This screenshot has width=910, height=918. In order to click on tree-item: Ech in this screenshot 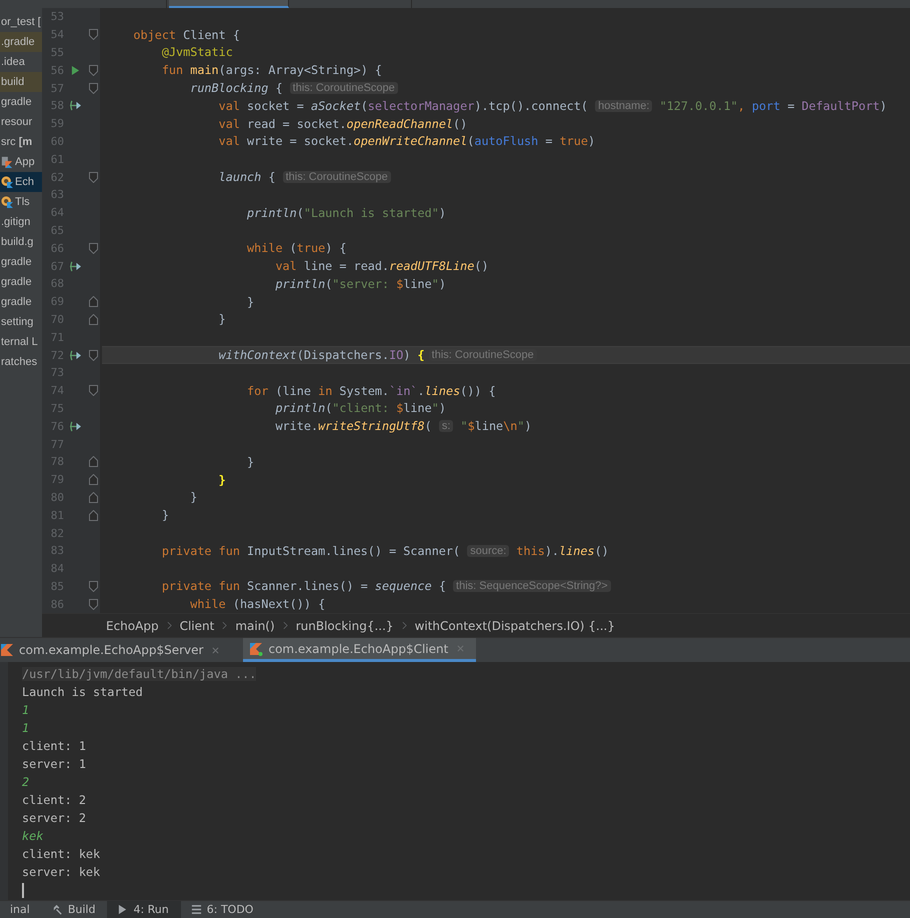, I will do `click(21, 182)`.